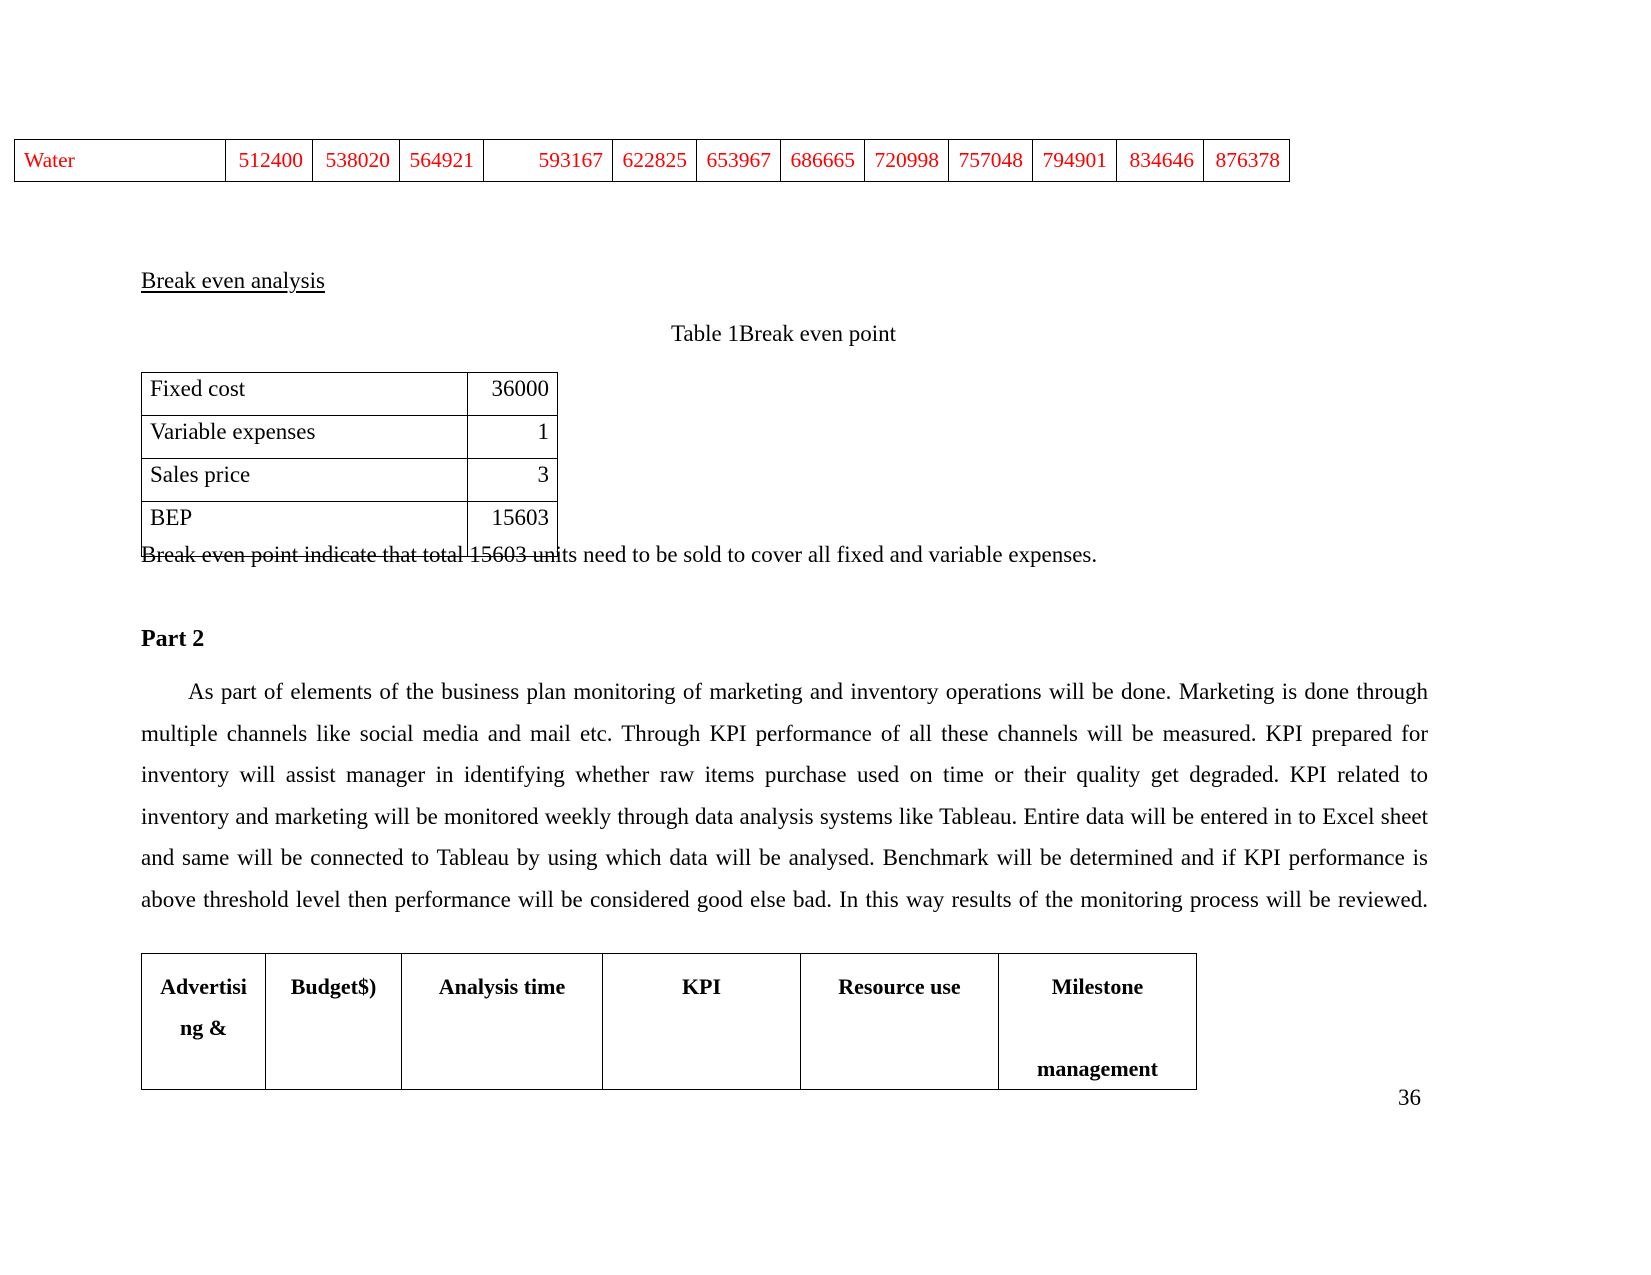  What do you see at coordinates (304, 394) in the screenshot?
I see `bep-row-label: Fixed cost` at bounding box center [304, 394].